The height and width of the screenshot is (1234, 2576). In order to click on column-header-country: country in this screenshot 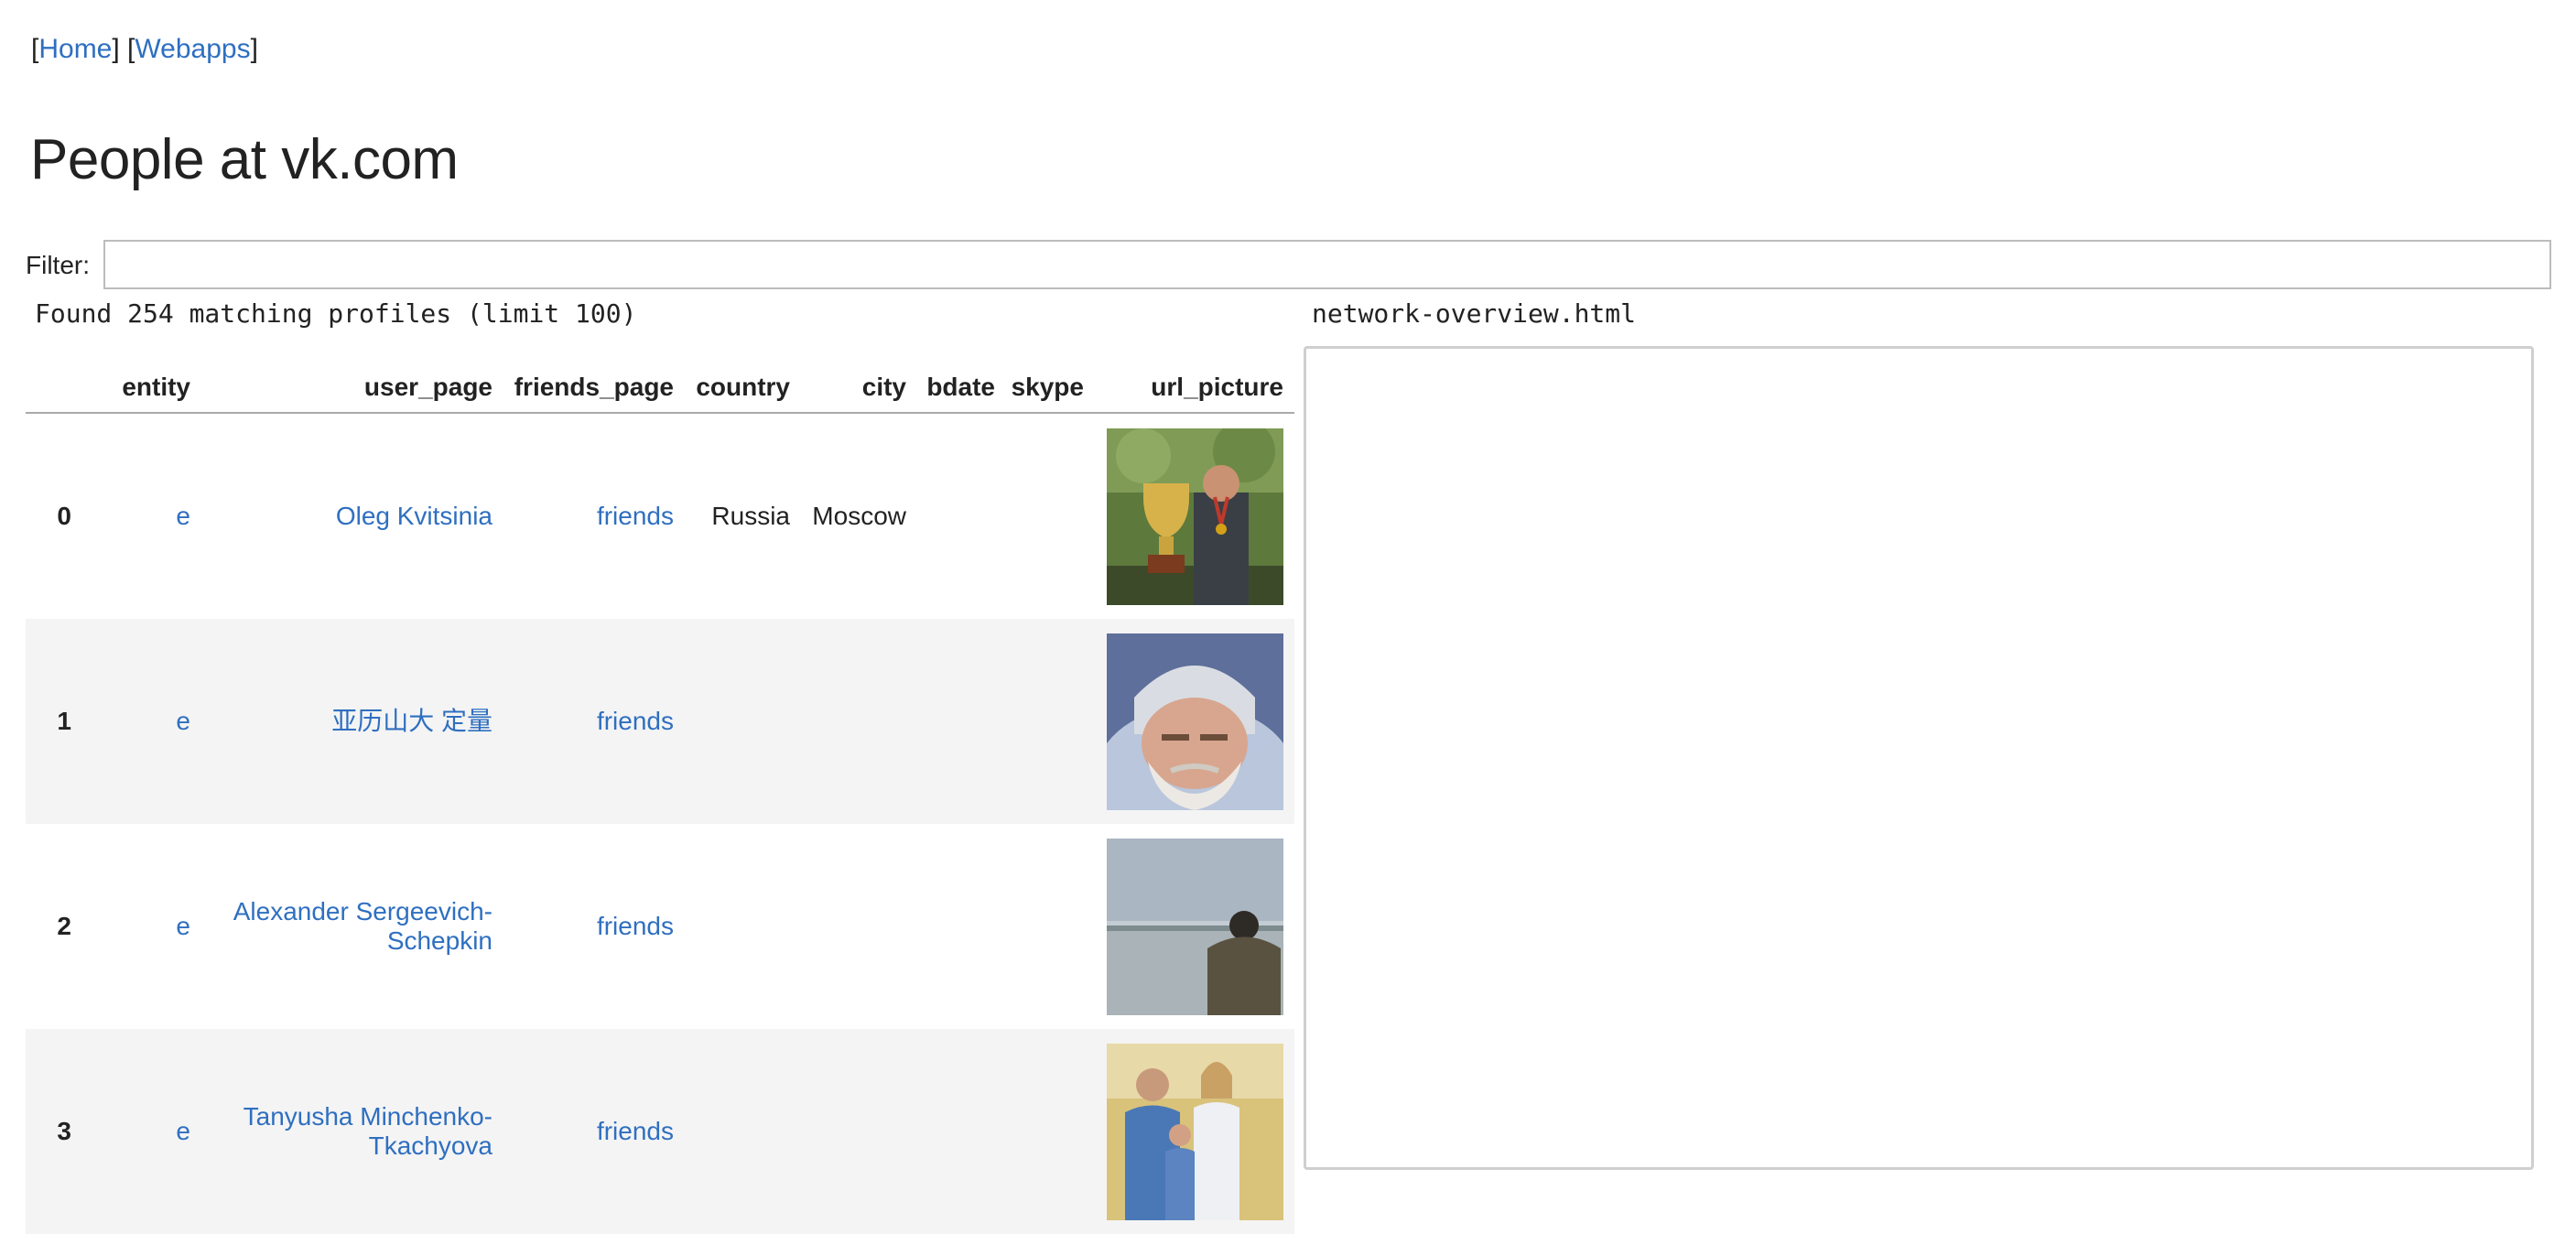, I will do `click(732, 388)`.